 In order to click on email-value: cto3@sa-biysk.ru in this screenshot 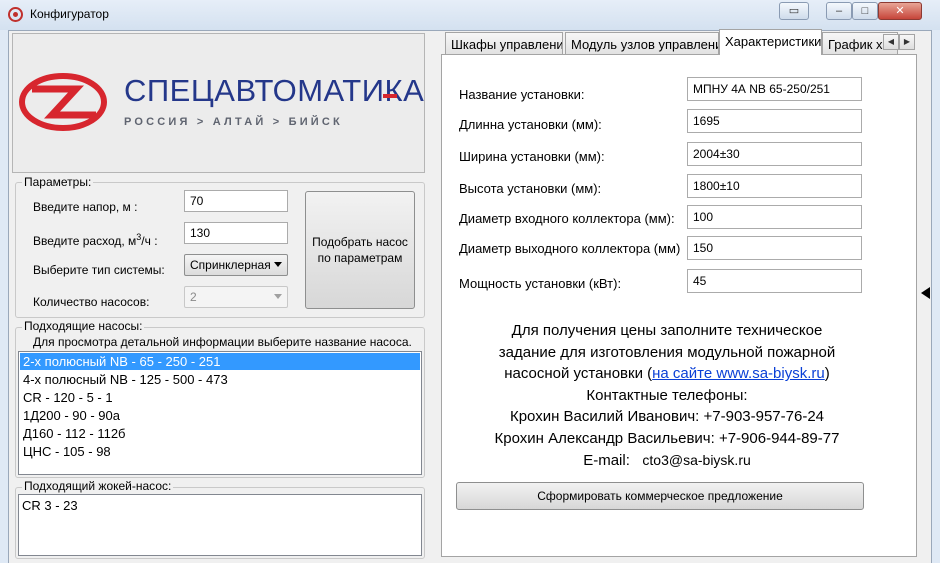, I will do `click(696, 459)`.